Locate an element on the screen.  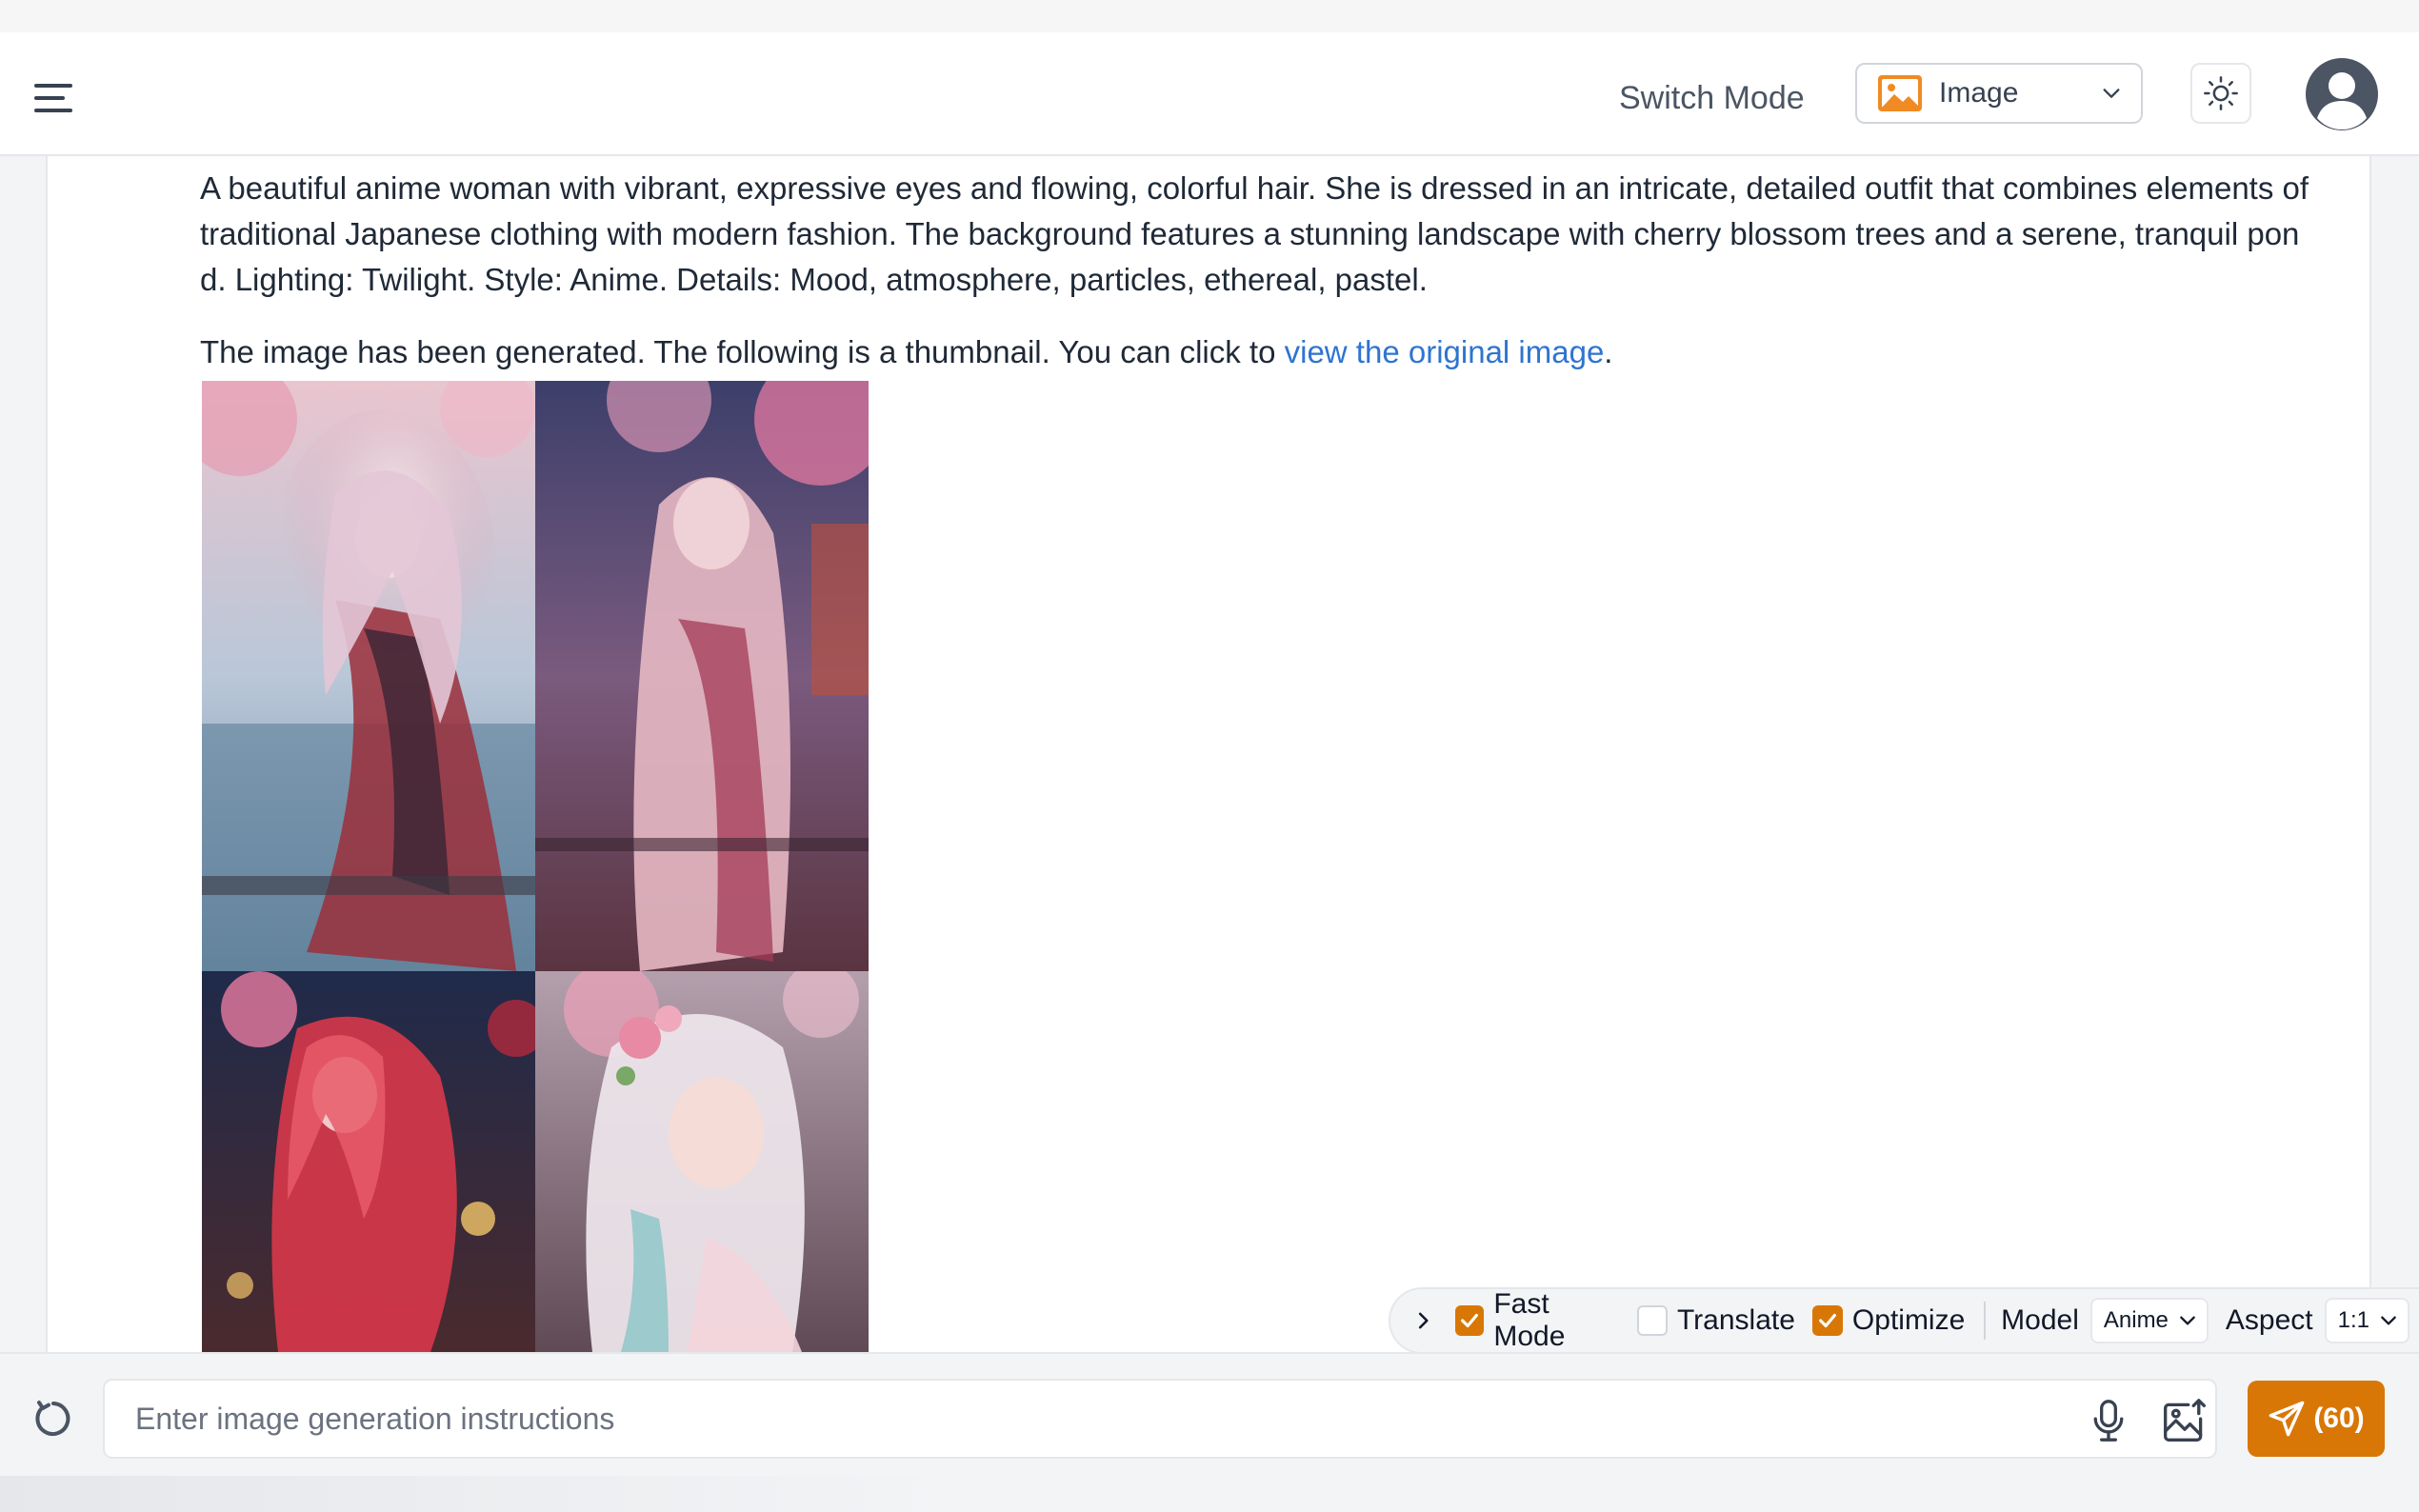
translate-check is located at coordinates (1652, 1320).